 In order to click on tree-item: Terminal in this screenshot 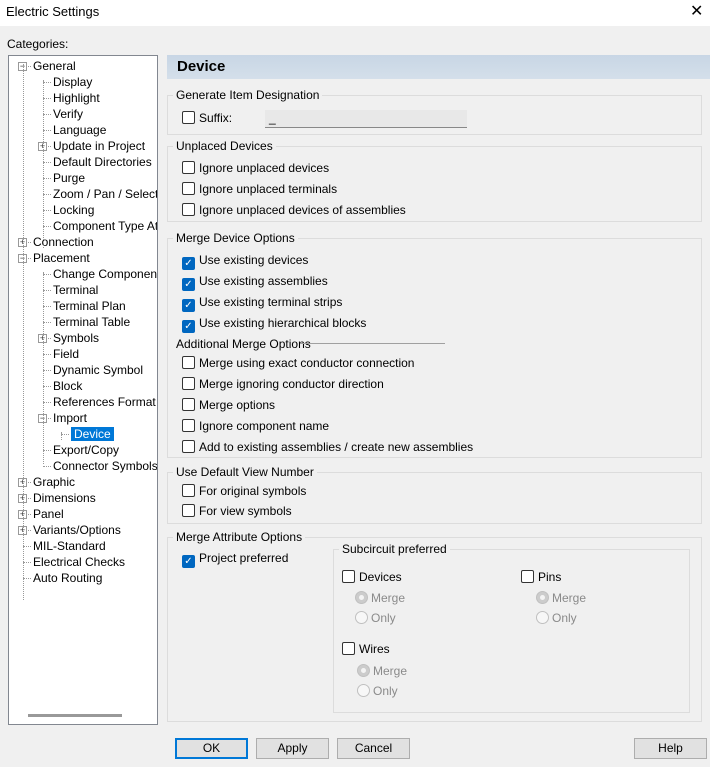, I will do `click(75, 290)`.